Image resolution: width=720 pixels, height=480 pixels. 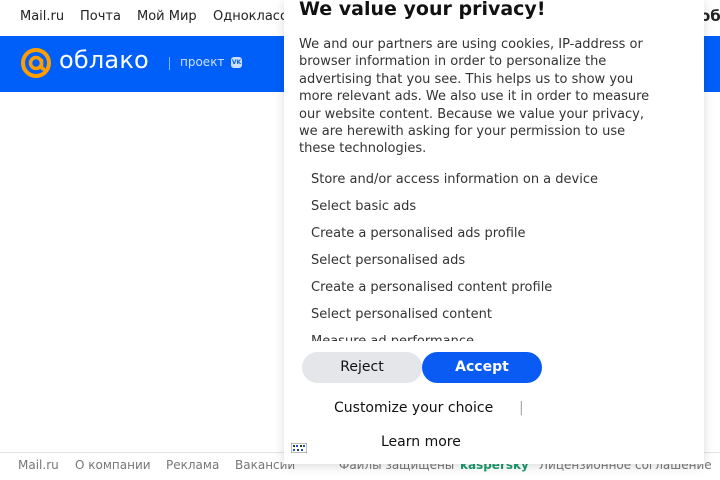 What do you see at coordinates (100, 16) in the screenshot?
I see `top-nav-mail: Почта` at bounding box center [100, 16].